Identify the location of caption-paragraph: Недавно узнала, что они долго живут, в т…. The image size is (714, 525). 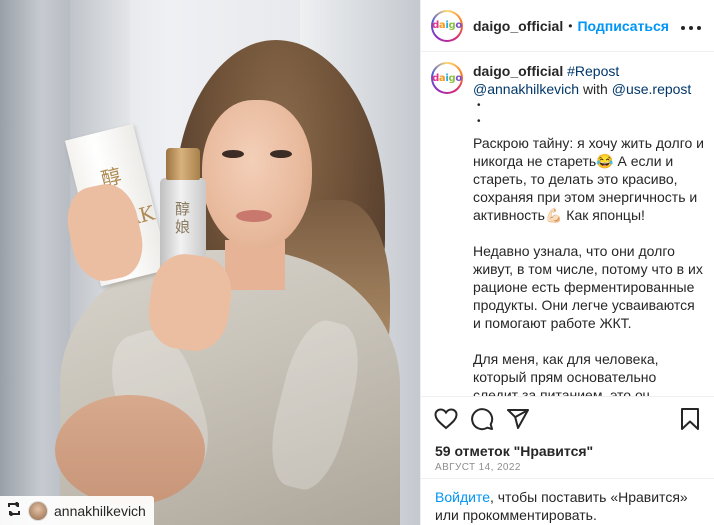
(588, 287).